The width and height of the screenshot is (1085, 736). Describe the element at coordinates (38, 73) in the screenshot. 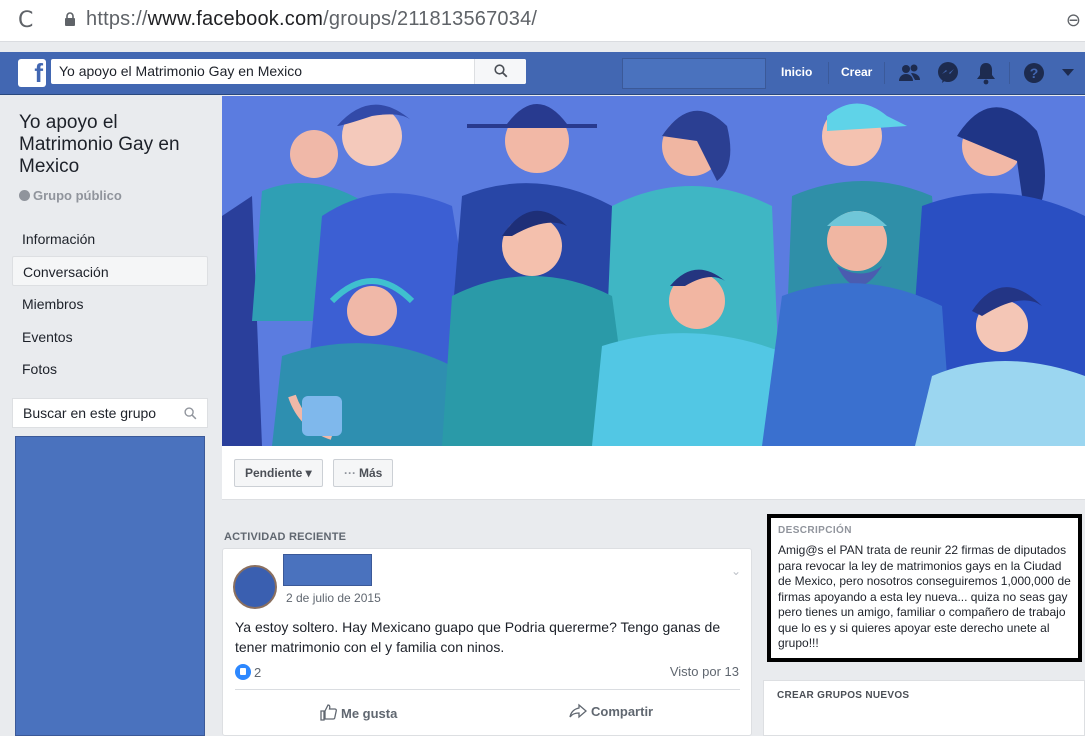

I see `facebook-logo-letter: f` at that location.